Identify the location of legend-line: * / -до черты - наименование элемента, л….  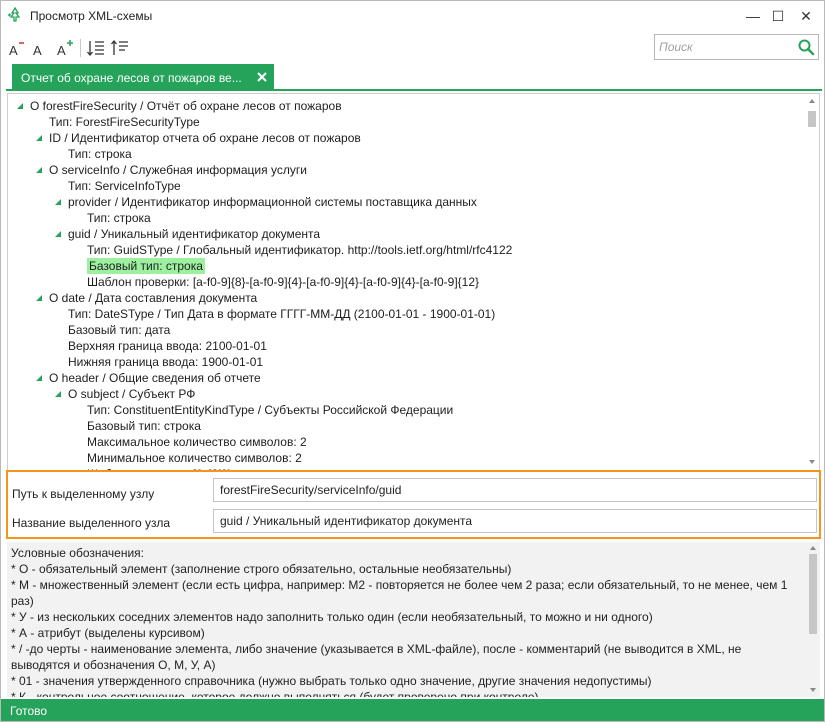
(376, 657).